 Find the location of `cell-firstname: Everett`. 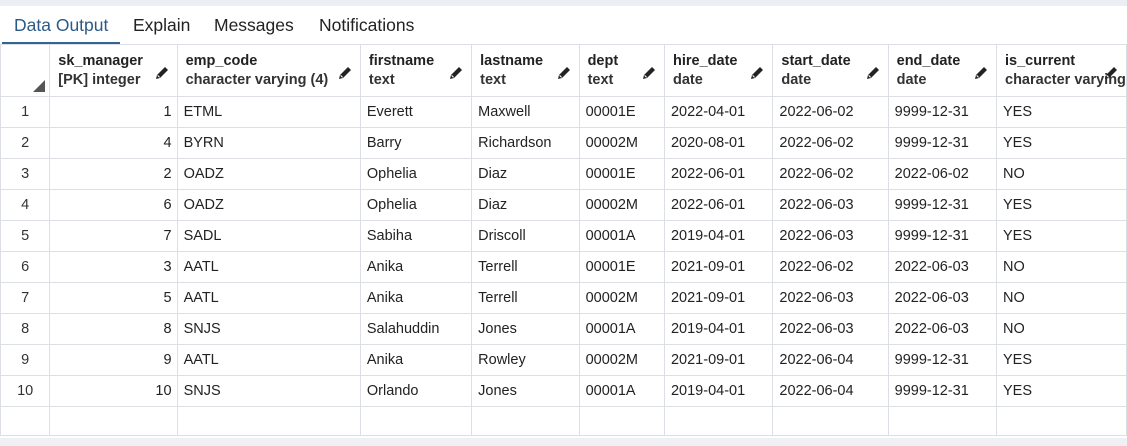

cell-firstname: Everett is located at coordinates (416, 112).